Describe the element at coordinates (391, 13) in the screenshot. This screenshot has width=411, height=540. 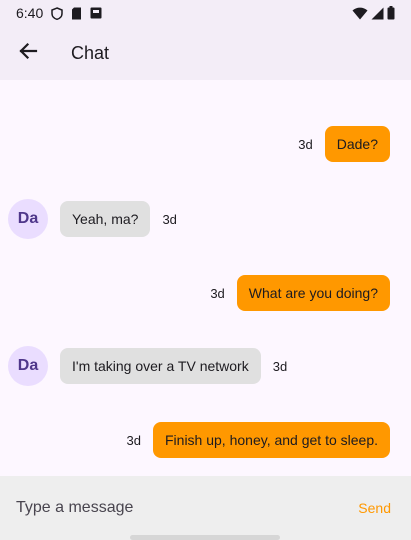
I see `battery-icon` at that location.